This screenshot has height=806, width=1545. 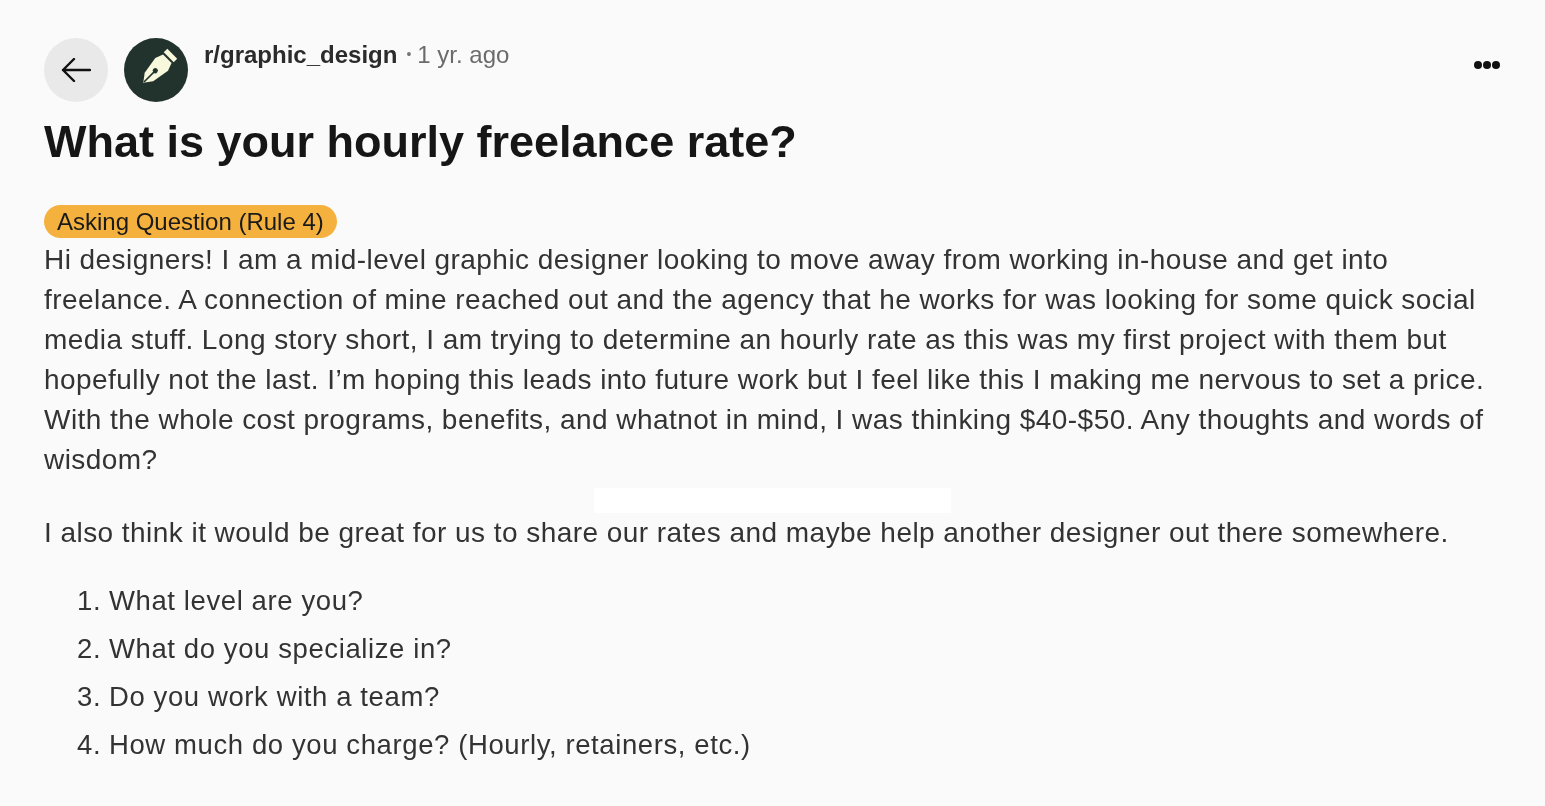 I want to click on list-number: 3., so click(x=90, y=697).